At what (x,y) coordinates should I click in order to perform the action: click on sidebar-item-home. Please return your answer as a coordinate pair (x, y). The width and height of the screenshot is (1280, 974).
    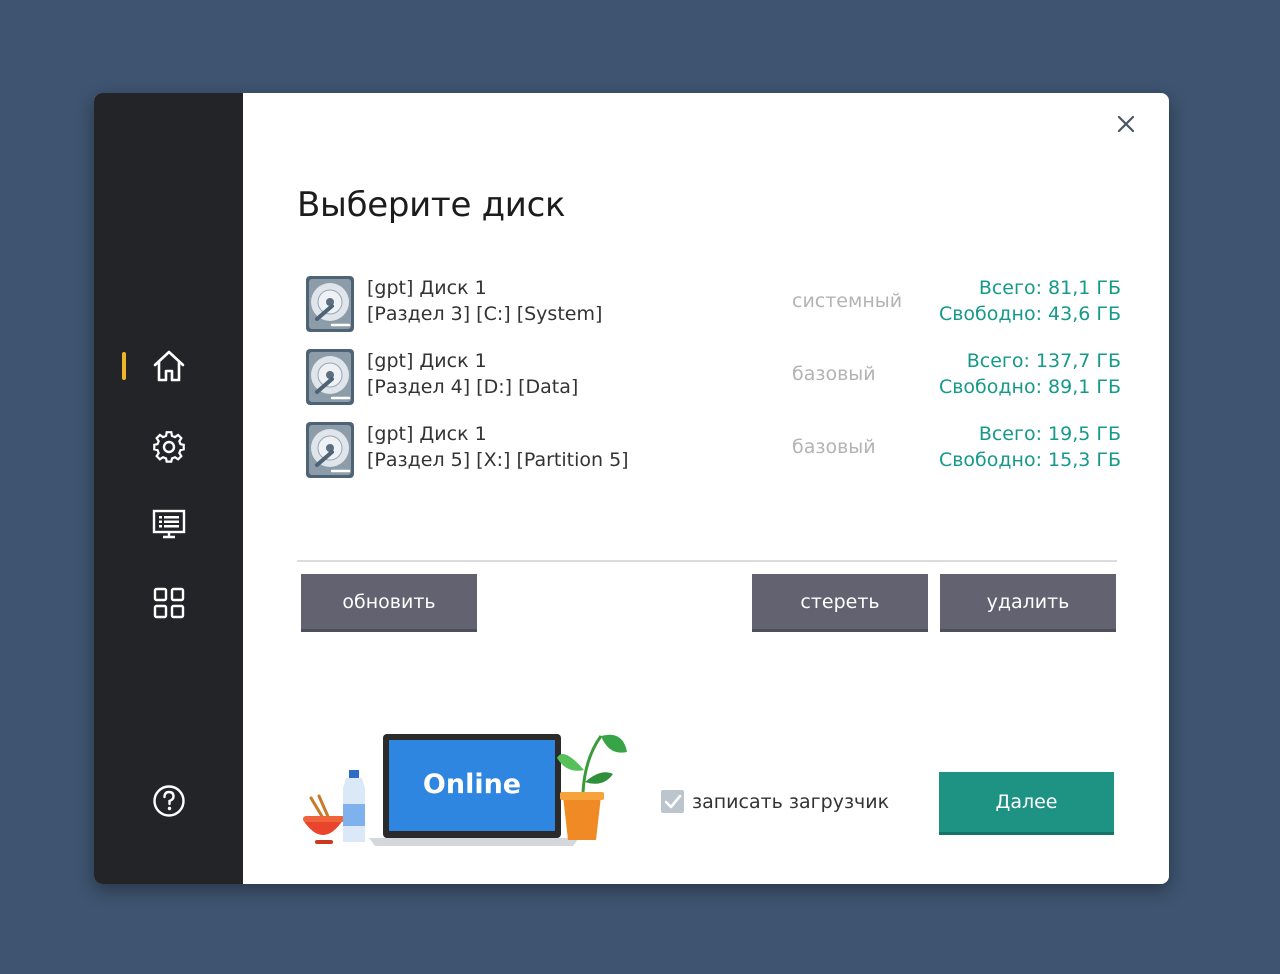
    Looking at the image, I should click on (168, 366).